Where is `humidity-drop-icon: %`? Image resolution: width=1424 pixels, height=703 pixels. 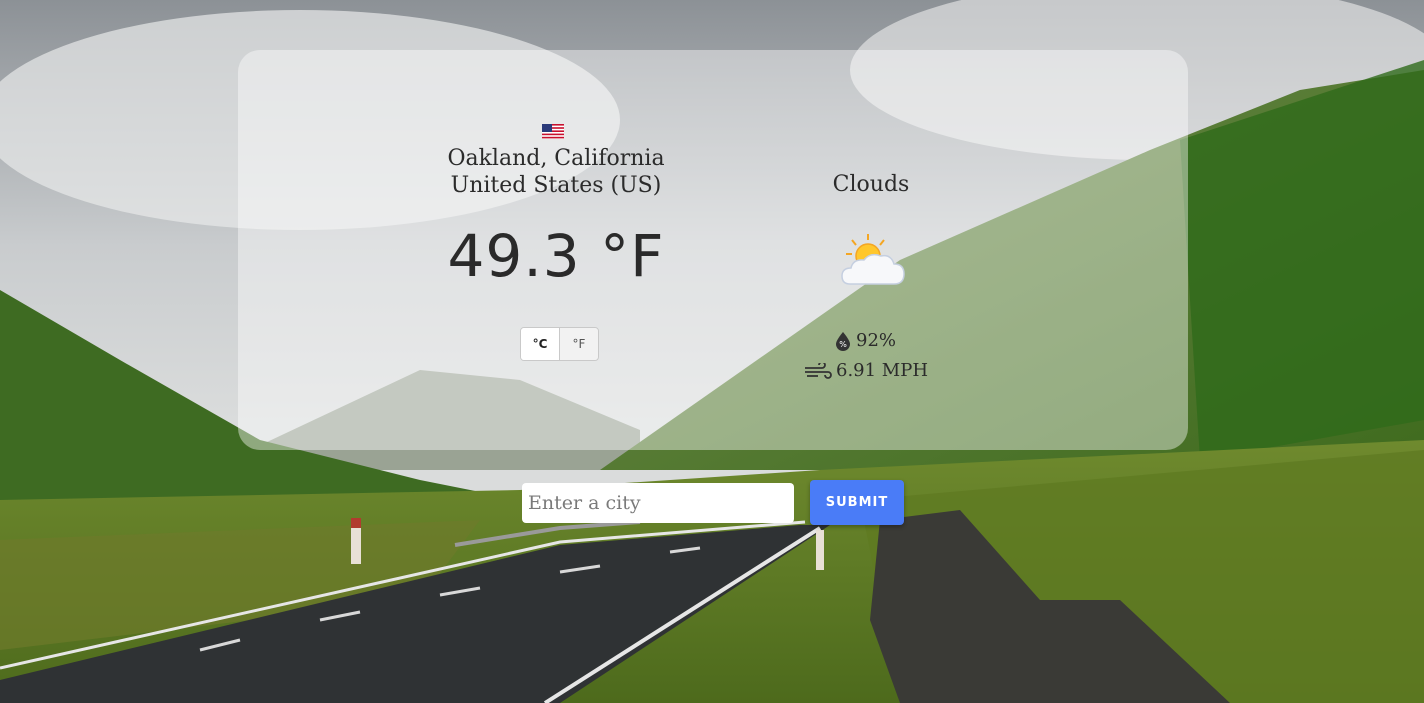
humidity-drop-icon: % is located at coordinates (843, 341).